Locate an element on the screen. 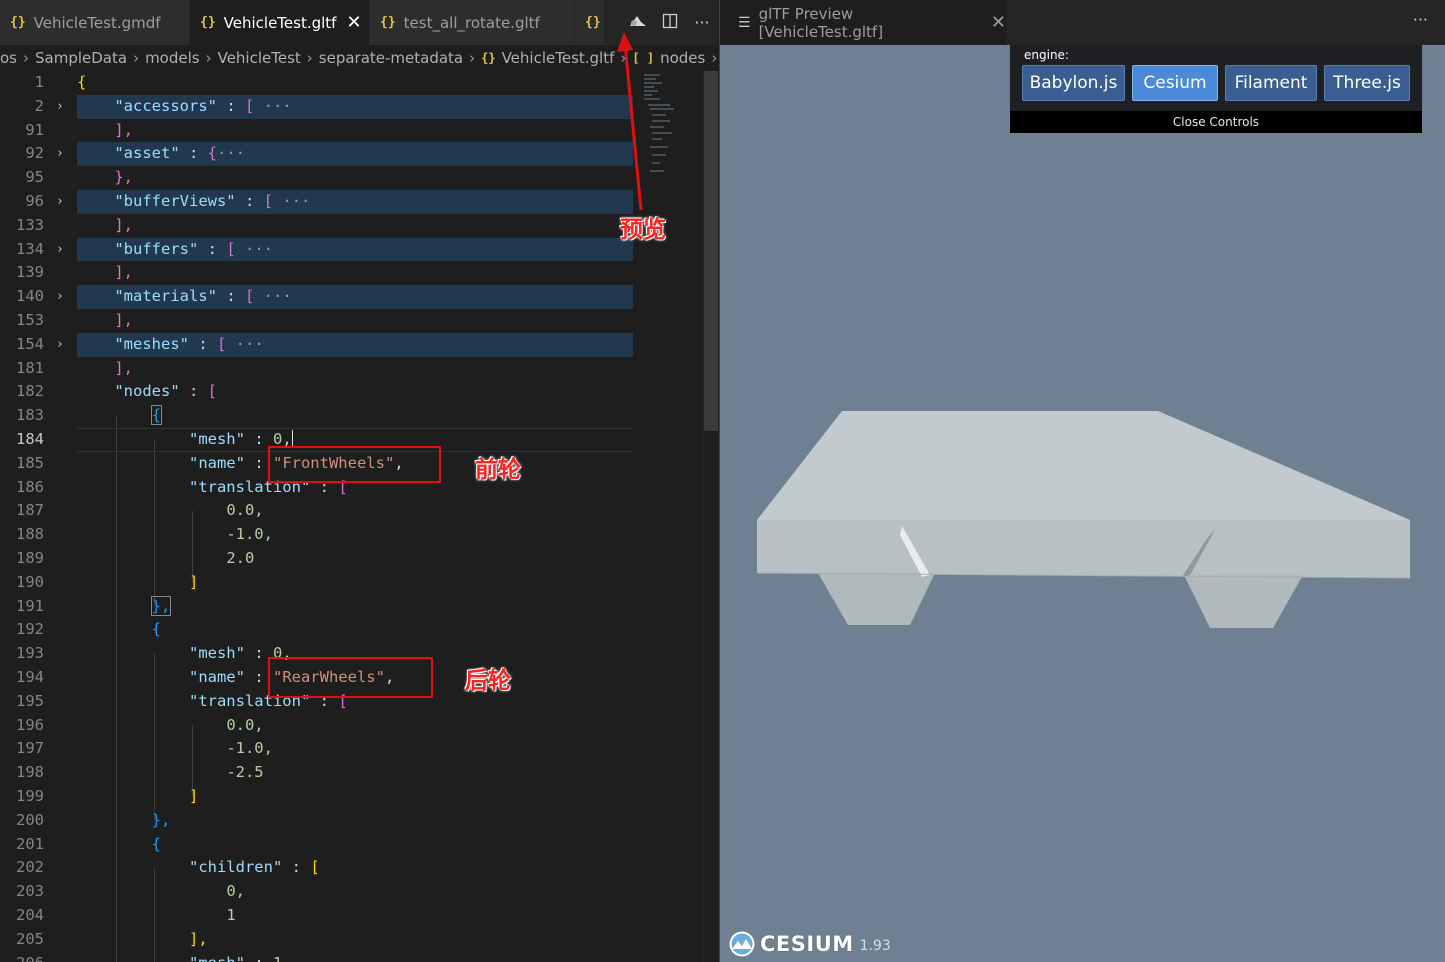 This screenshot has height=962, width=1445. tab-label: test_all_rotate.gltf is located at coordinates (471, 22).